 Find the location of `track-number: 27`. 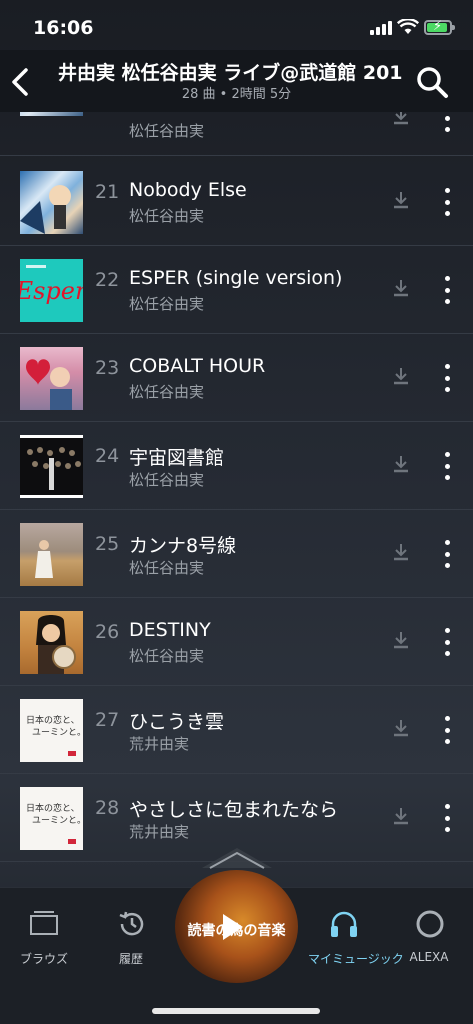

track-number: 27 is located at coordinates (107, 720).